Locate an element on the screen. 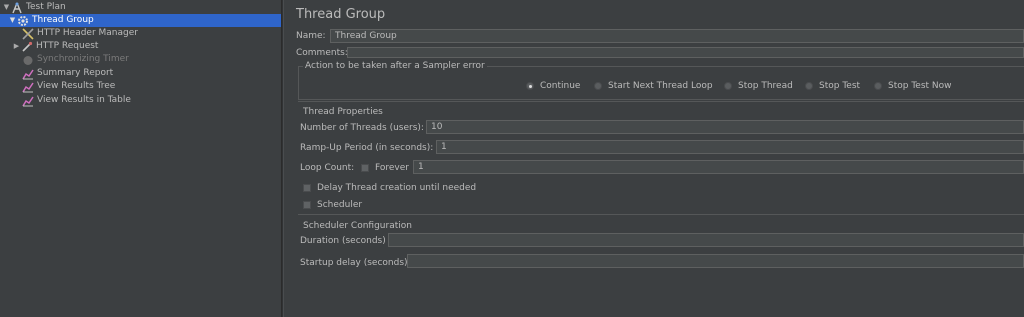 The height and width of the screenshot is (317, 1024). startup-delay-label: Startup delay (seconds) is located at coordinates (354, 263).